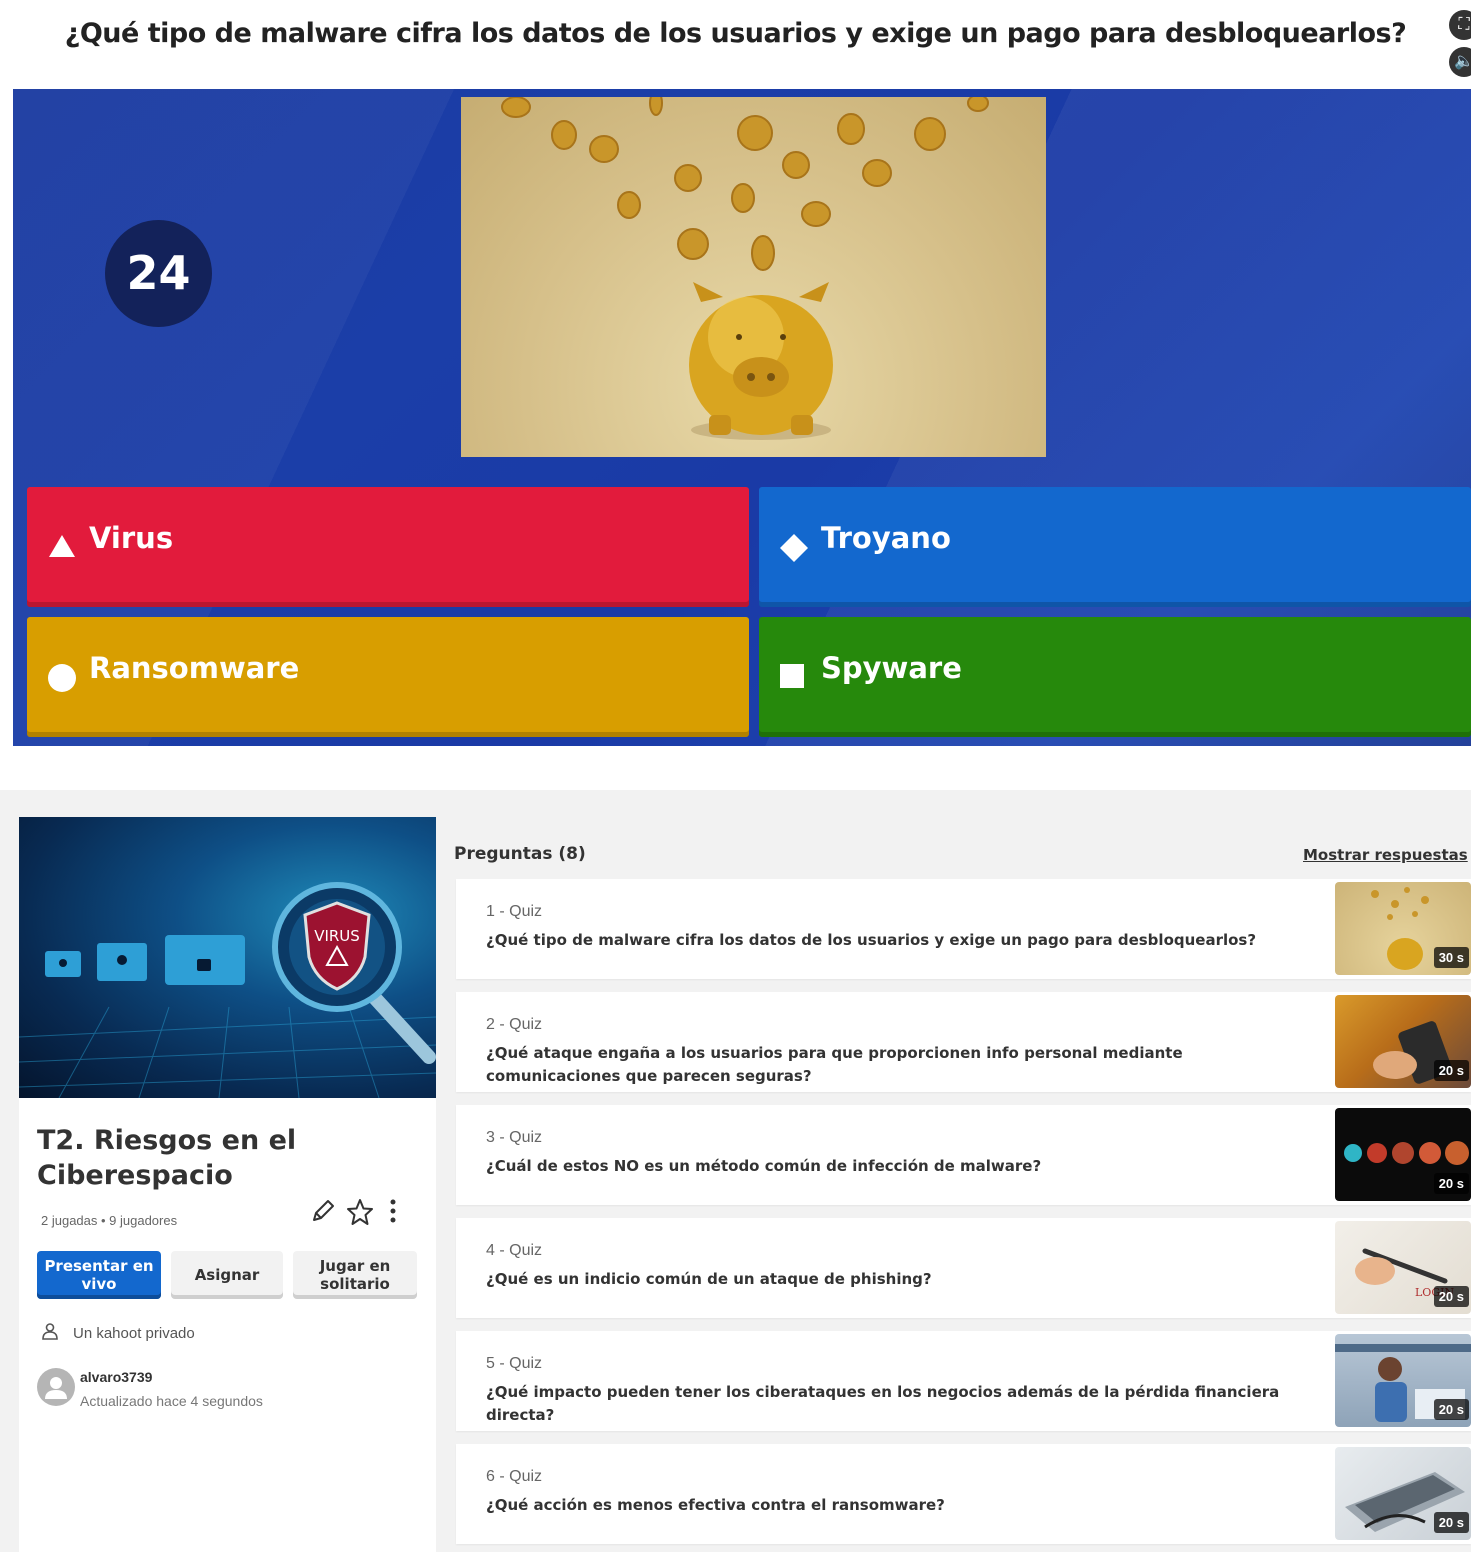 This screenshot has width=1471, height=1567. I want to click on question-type: 6 - Quiz, so click(514, 1476).